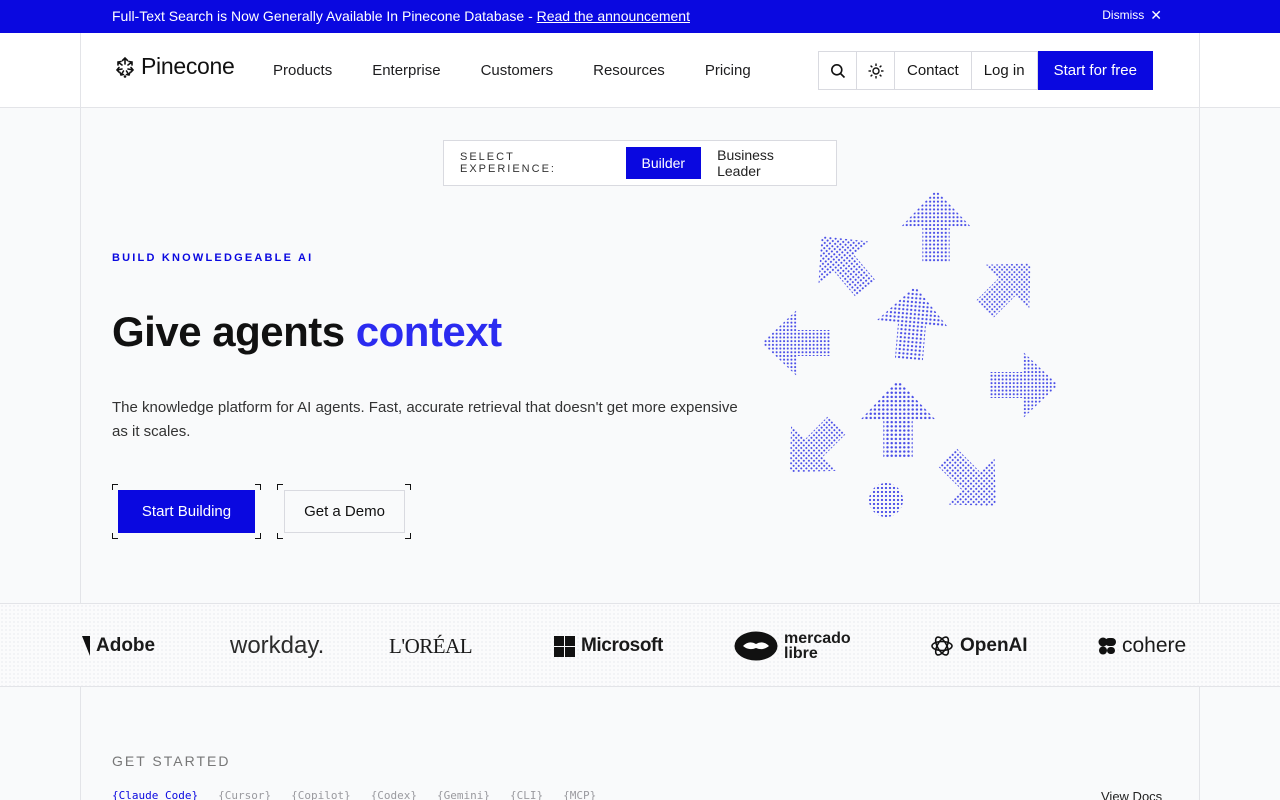  Describe the element at coordinates (1156, 15) in the screenshot. I see `close-icon: ✕` at that location.